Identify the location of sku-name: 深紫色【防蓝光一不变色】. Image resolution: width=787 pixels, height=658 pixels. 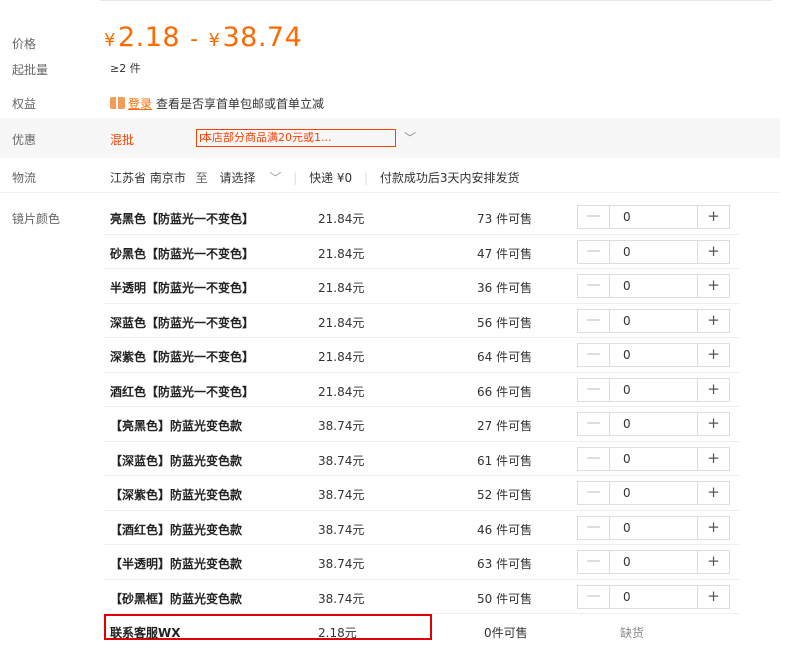
(182, 357).